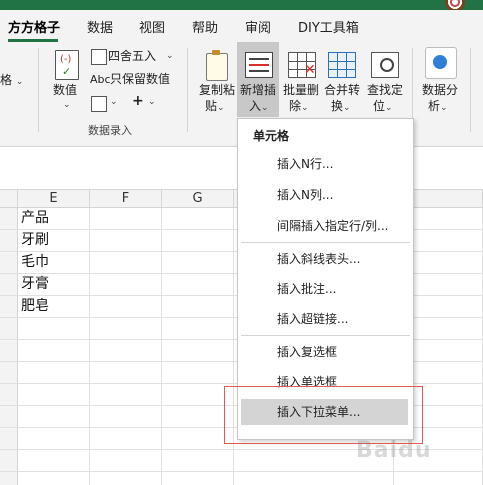  What do you see at coordinates (54, 199) in the screenshot?
I see `column-header-e: E` at bounding box center [54, 199].